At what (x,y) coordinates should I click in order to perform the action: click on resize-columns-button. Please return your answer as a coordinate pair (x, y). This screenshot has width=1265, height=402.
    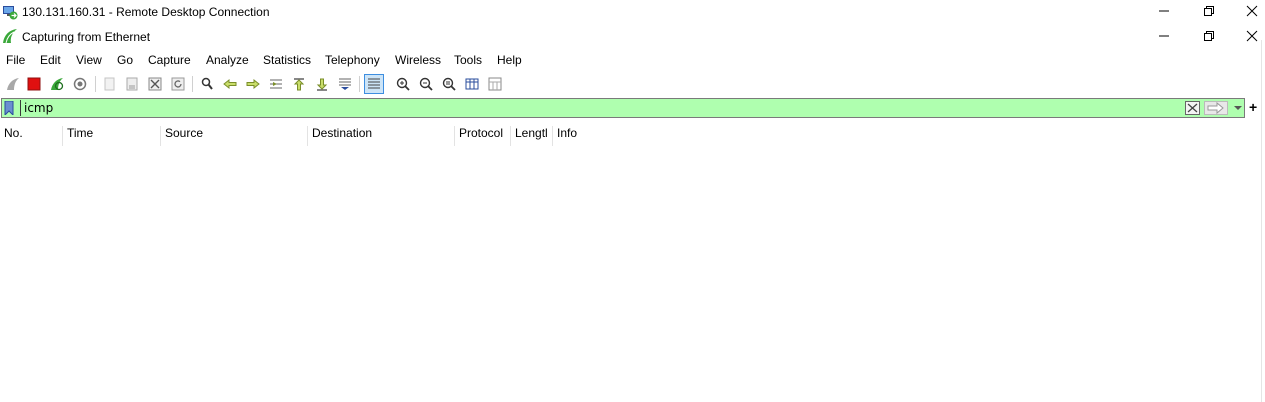
    Looking at the image, I should click on (472, 84).